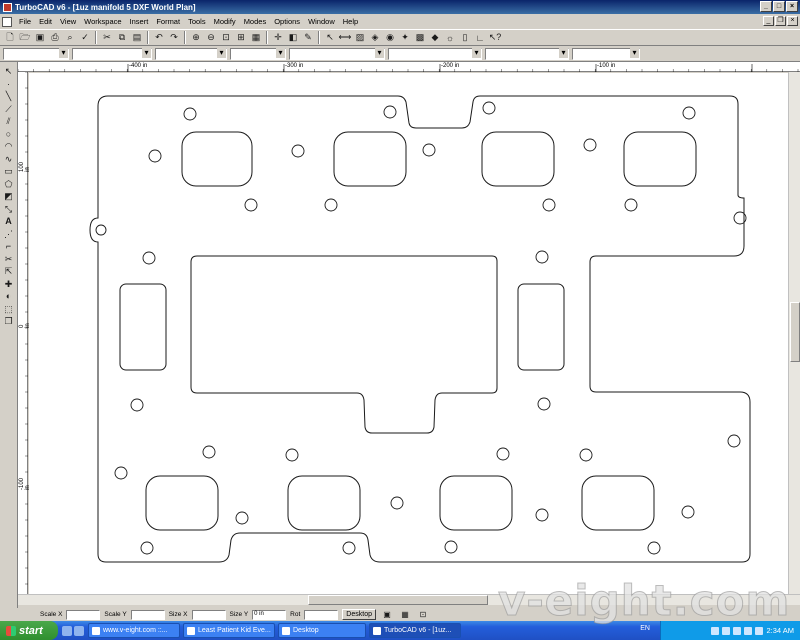 The height and width of the screenshot is (640, 800). Describe the element at coordinates (159, 38) in the screenshot. I see `undo-icon: ↶` at that location.